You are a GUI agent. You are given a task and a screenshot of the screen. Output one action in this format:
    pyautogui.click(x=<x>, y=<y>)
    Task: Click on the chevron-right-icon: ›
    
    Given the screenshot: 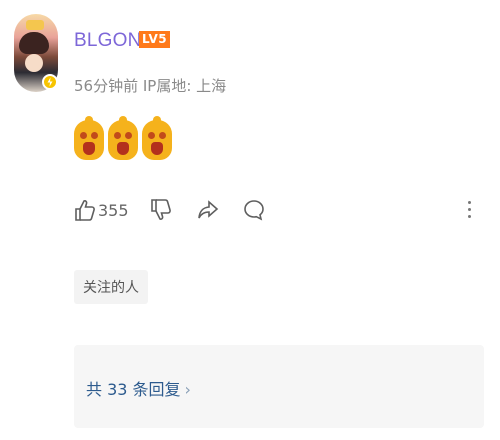 What is the action you would take?
    pyautogui.click(x=187, y=389)
    